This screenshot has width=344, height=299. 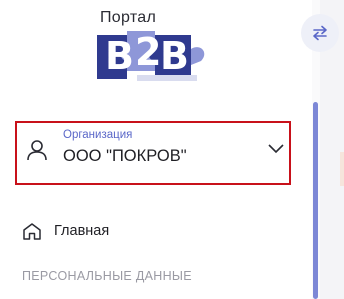 What do you see at coordinates (315, 200) in the screenshot?
I see `scrollbar-thumb` at bounding box center [315, 200].